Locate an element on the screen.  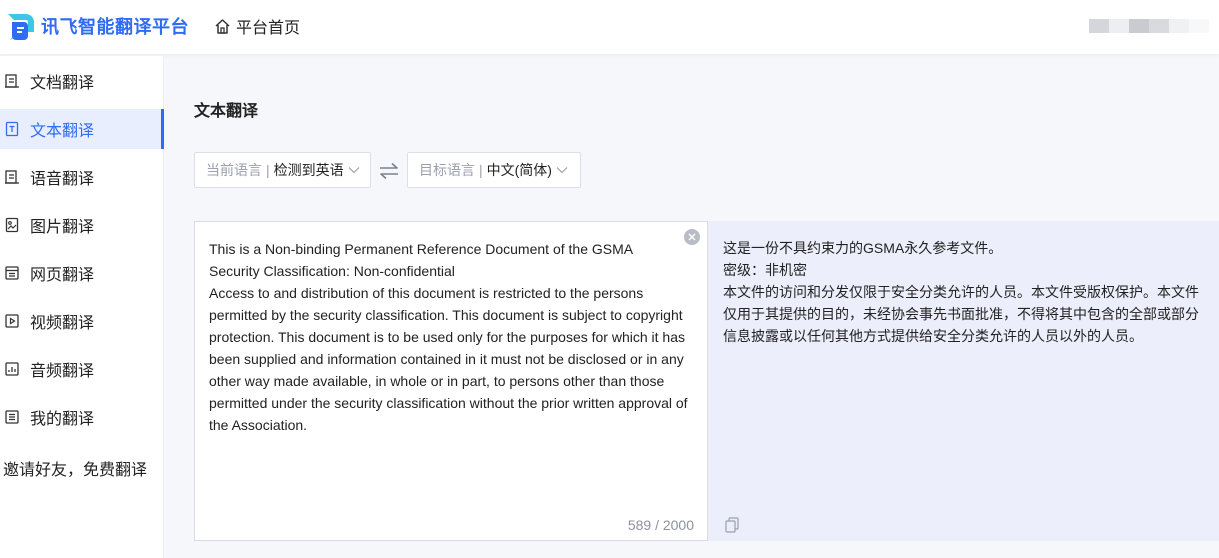
text-icon is located at coordinates (12, 129).